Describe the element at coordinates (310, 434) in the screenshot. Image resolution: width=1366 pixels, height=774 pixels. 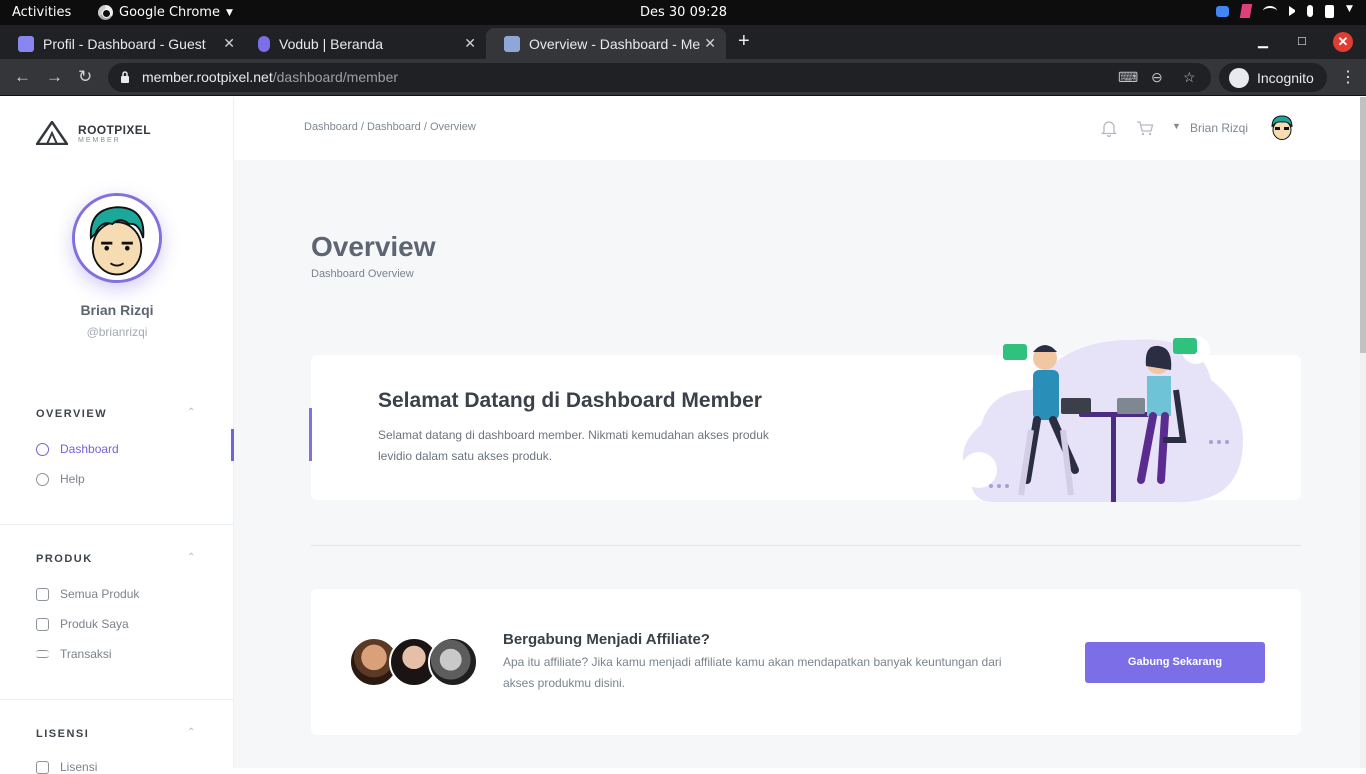
I see `card-accent-bar` at that location.